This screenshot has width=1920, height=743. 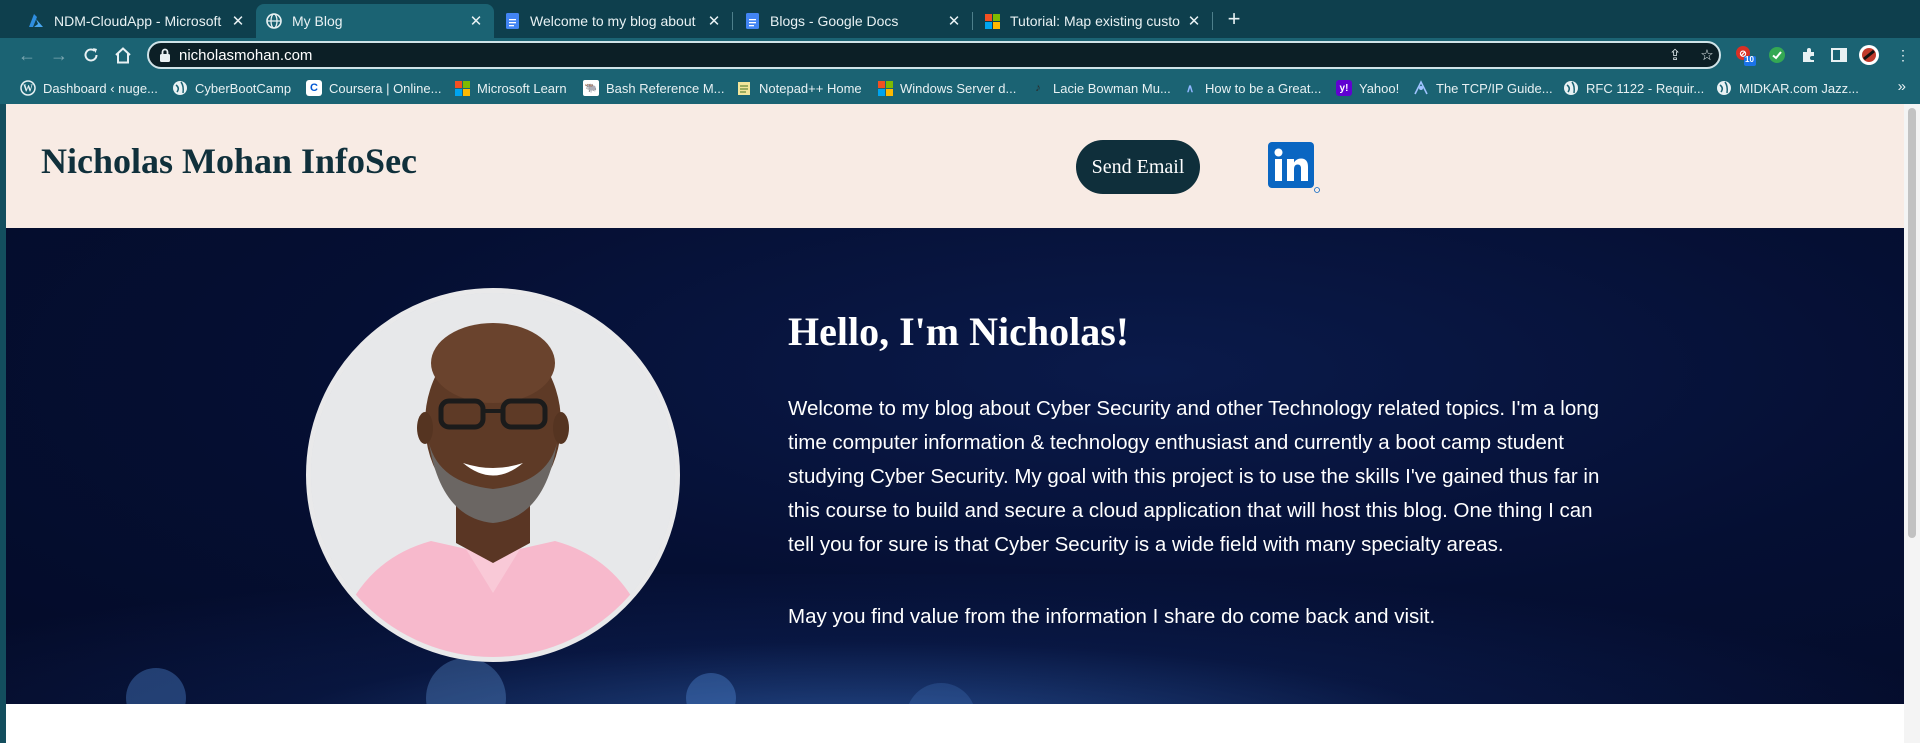 I want to click on network-icon, so click(x=1421, y=88).